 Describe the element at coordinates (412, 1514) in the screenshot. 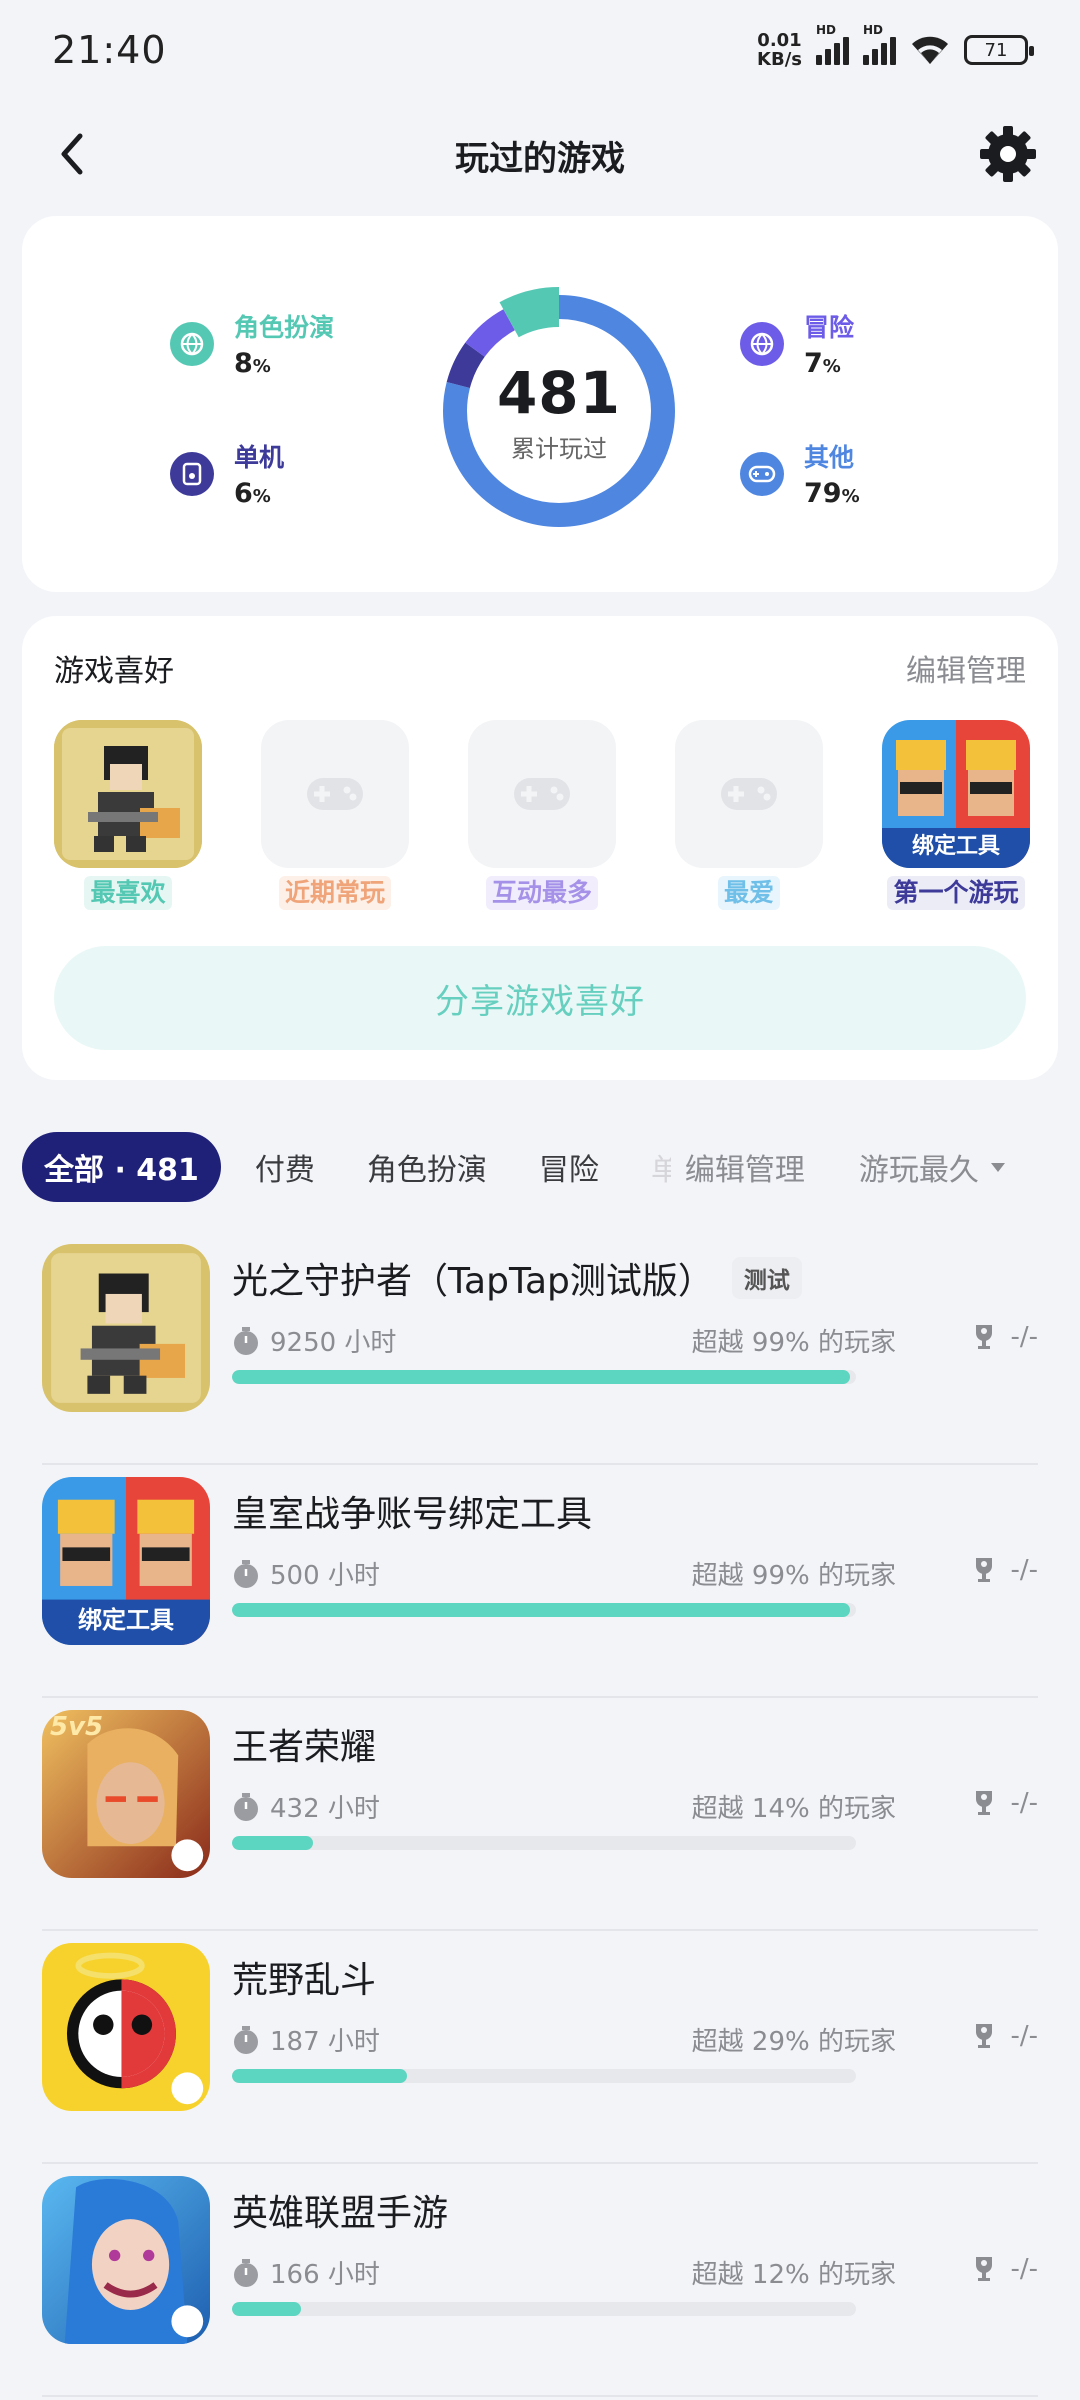

I see `game-name: 皇室战争账号绑定工具` at that location.